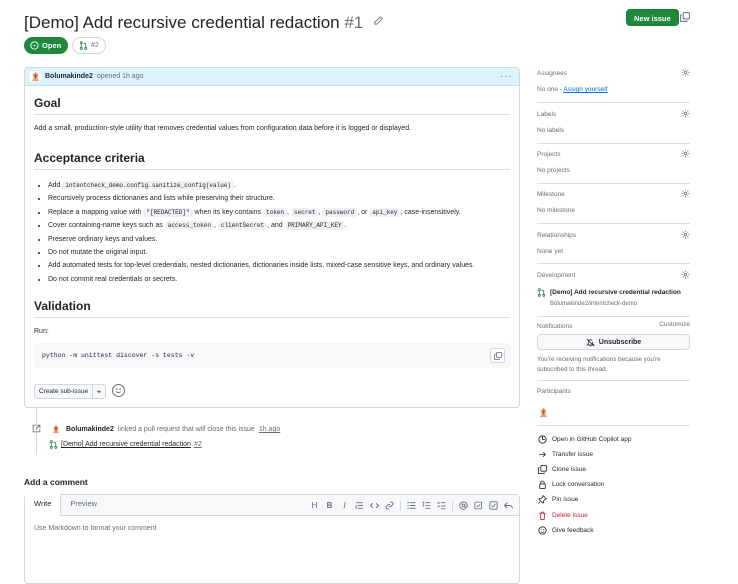  What do you see at coordinates (562, 515) in the screenshot?
I see `action-delete: Delete issue` at bounding box center [562, 515].